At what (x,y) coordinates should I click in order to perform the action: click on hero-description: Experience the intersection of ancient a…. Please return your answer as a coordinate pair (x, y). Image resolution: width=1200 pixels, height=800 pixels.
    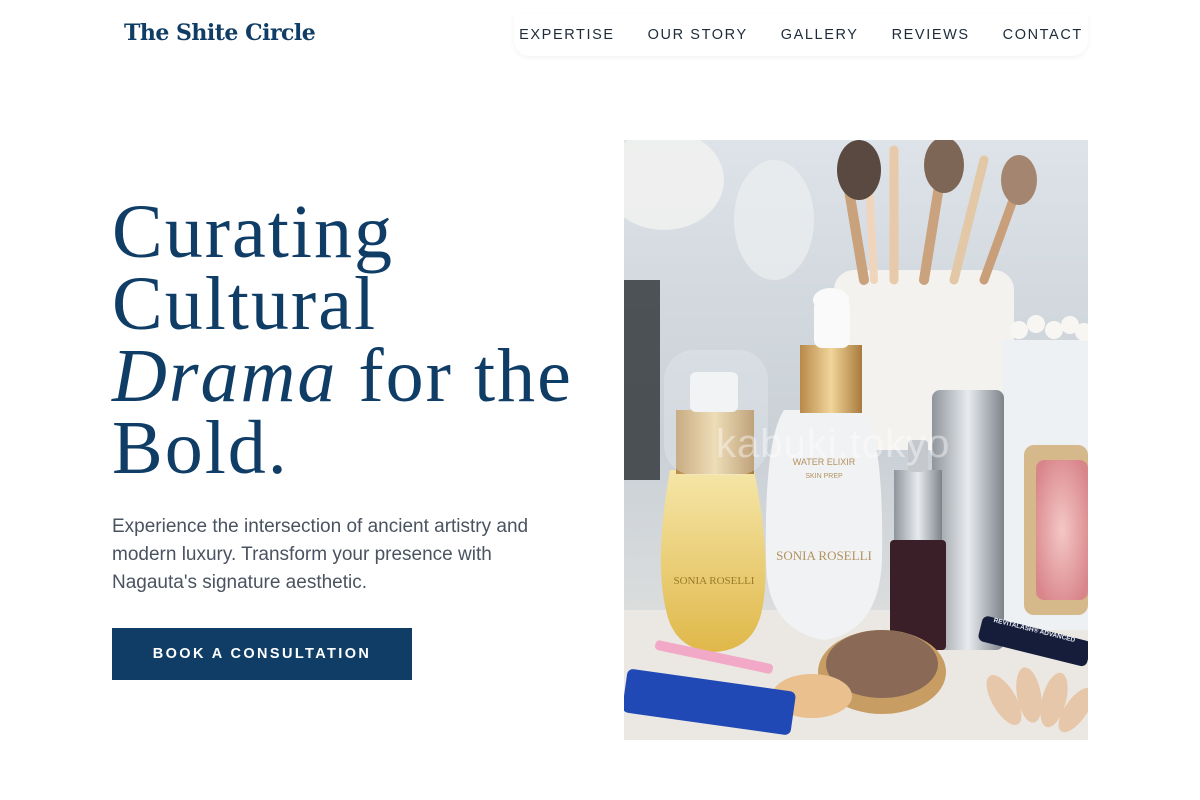
    Looking at the image, I should click on (320, 554).